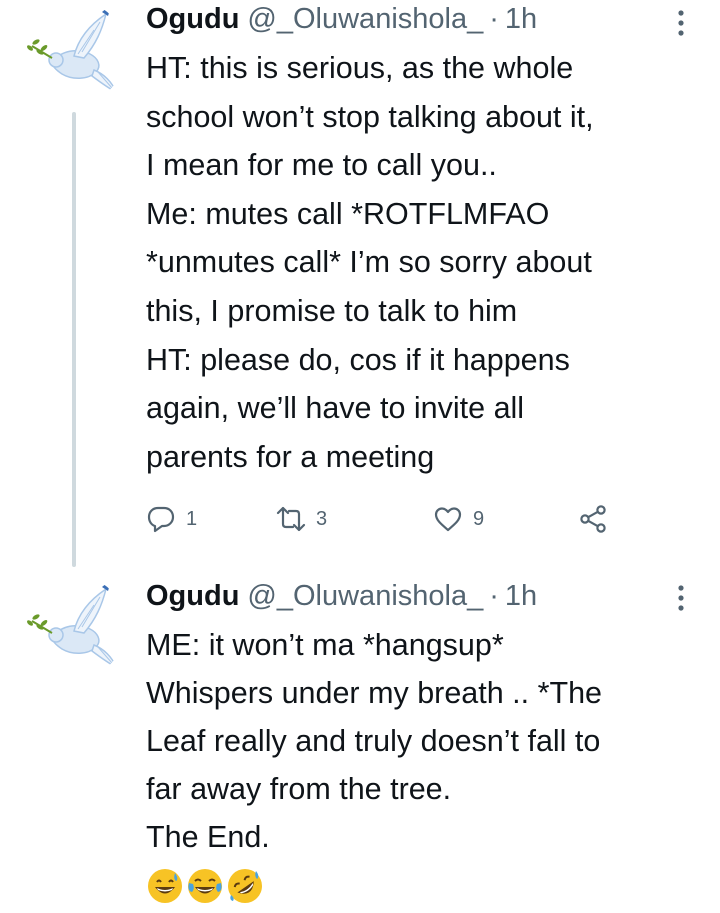 This screenshot has height=913, width=720. I want to click on retweet-button: 3, so click(301, 519).